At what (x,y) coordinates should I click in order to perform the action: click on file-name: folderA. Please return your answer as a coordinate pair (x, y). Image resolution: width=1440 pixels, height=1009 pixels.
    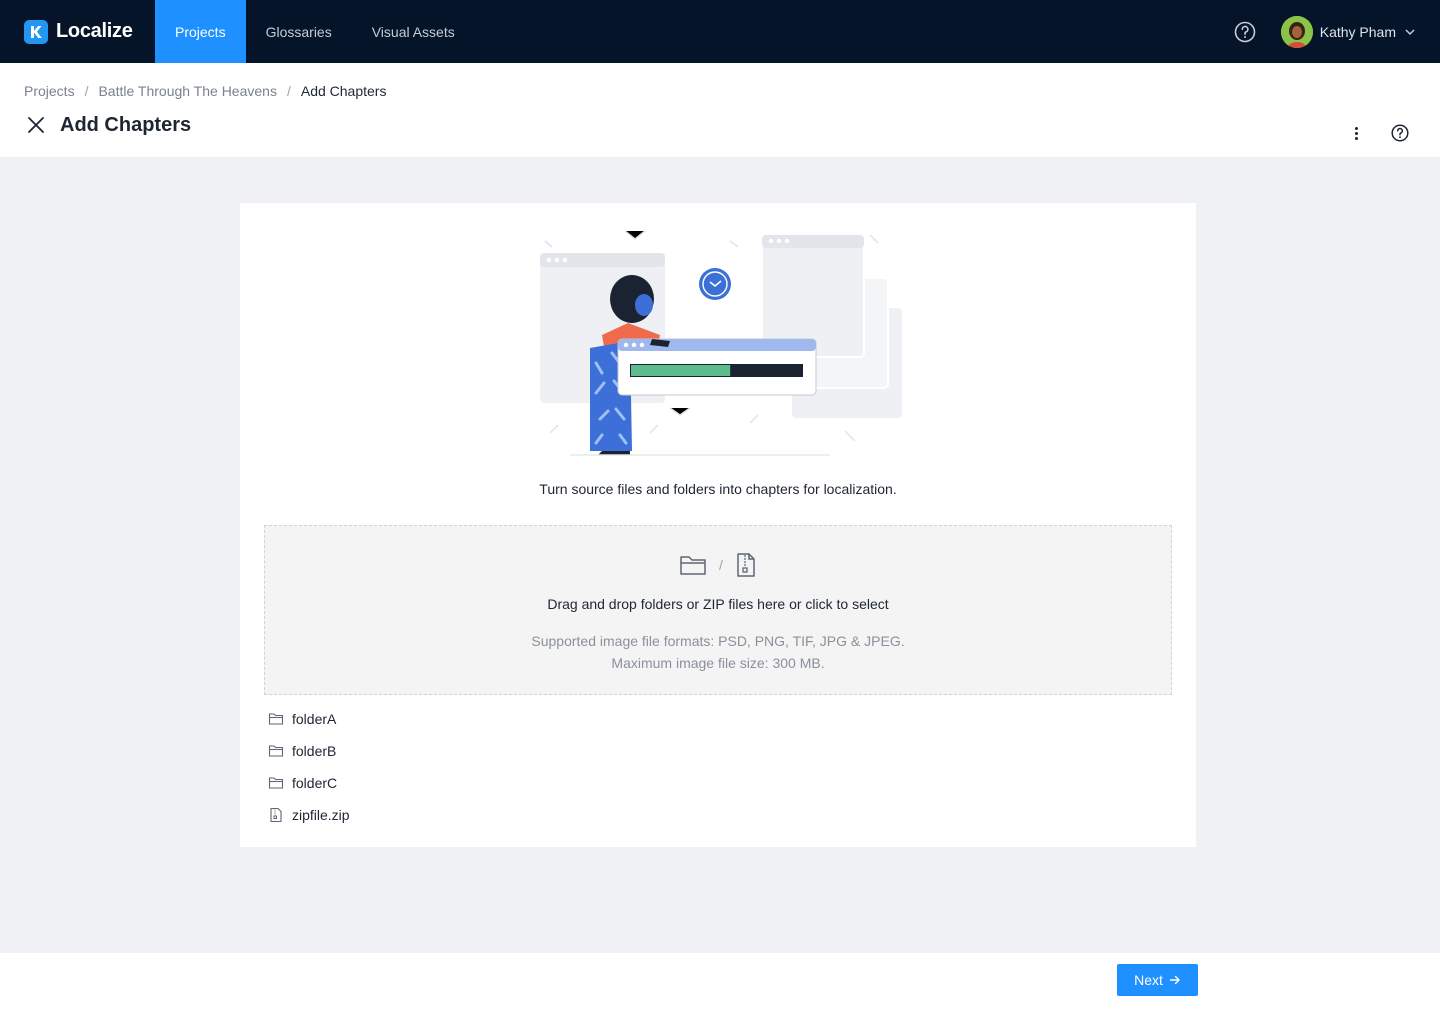
    Looking at the image, I should click on (314, 719).